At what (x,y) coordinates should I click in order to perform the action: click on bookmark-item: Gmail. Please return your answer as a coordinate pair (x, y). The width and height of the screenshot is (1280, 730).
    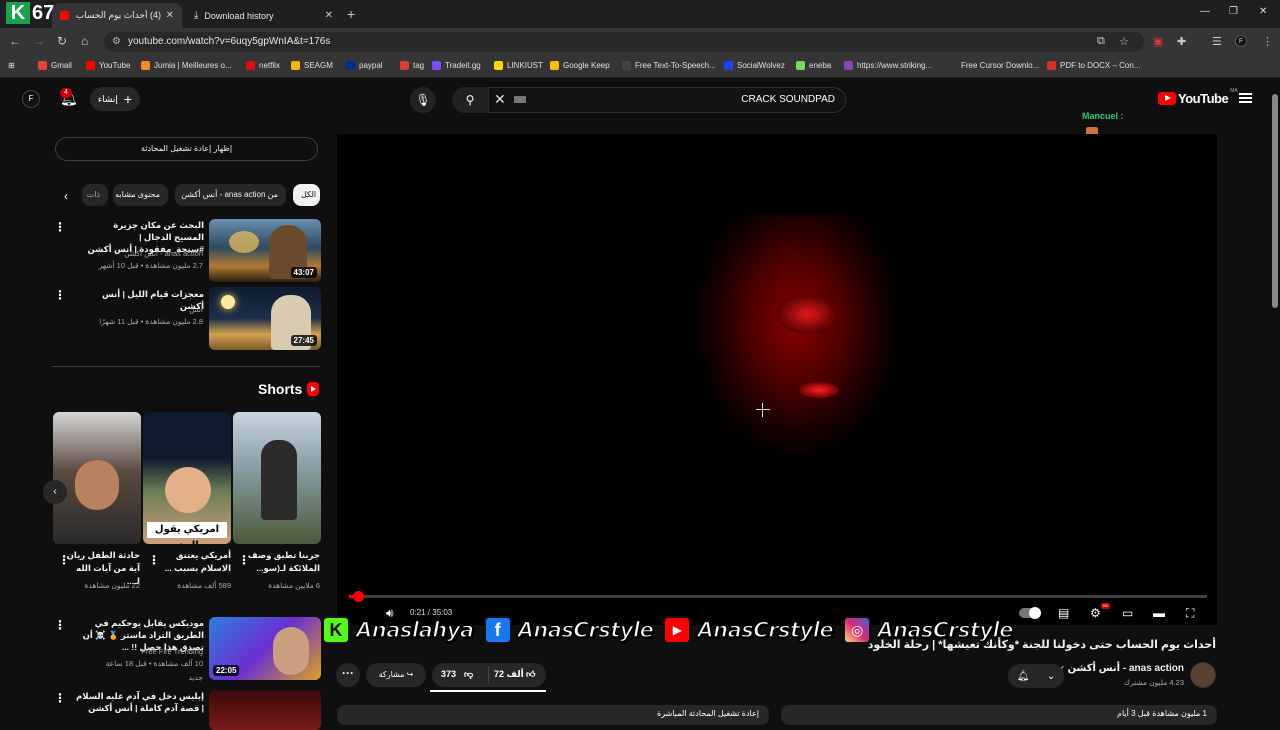
    Looking at the image, I should click on (55, 65).